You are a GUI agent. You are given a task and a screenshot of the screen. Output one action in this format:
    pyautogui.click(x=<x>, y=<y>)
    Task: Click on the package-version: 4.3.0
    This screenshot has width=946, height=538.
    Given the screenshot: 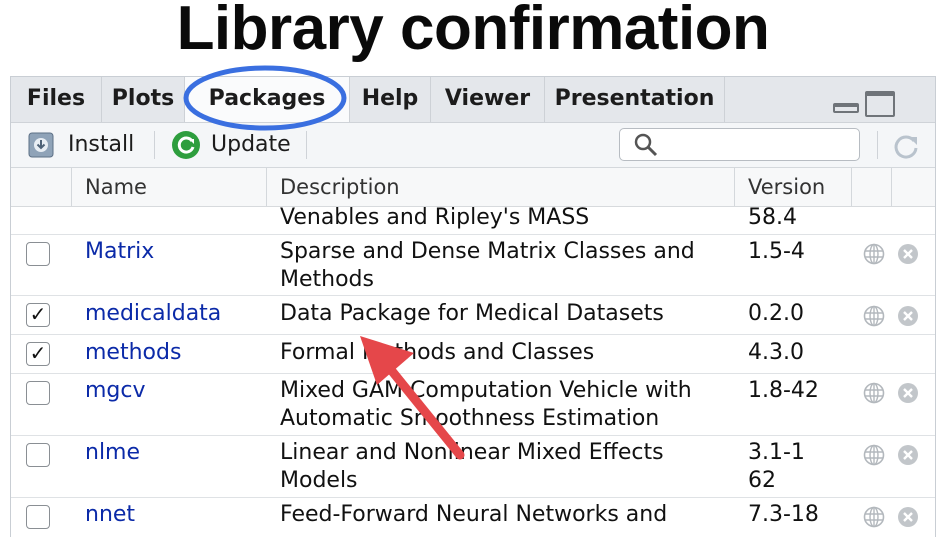 What is the action you would take?
    pyautogui.click(x=776, y=352)
    